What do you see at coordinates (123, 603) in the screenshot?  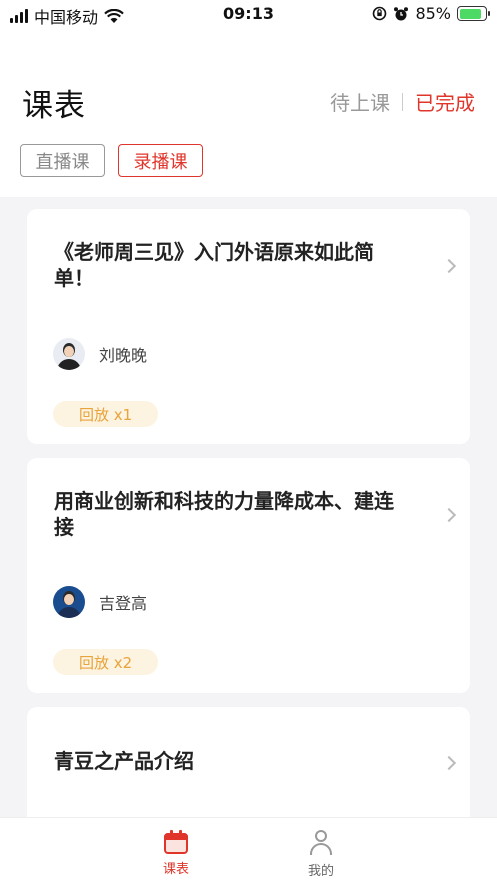 I see `teacher-name: 吉登高` at bounding box center [123, 603].